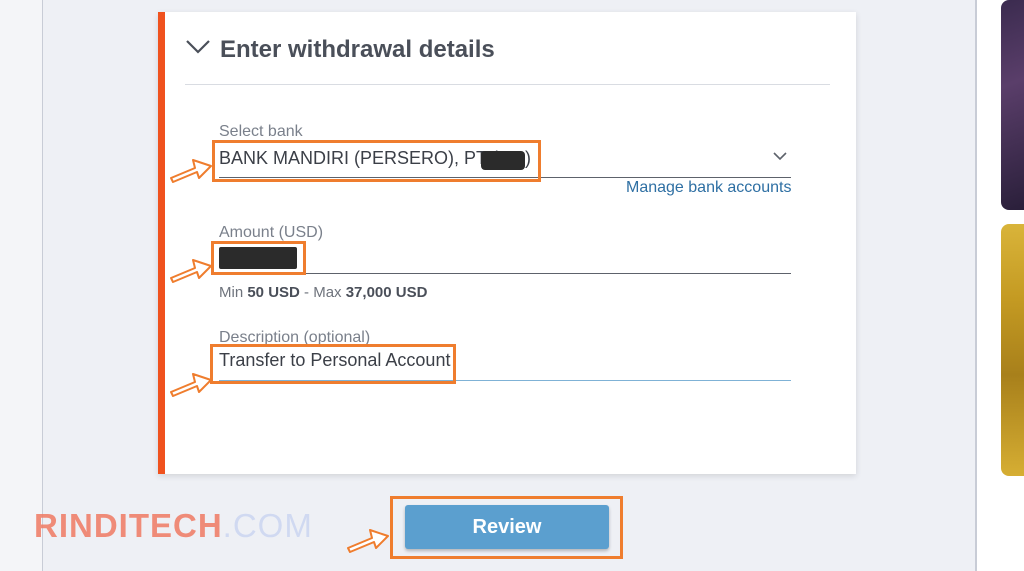 This screenshot has height=571, width=1024. I want to click on section-title: Enter withdrawal details, so click(357, 49).